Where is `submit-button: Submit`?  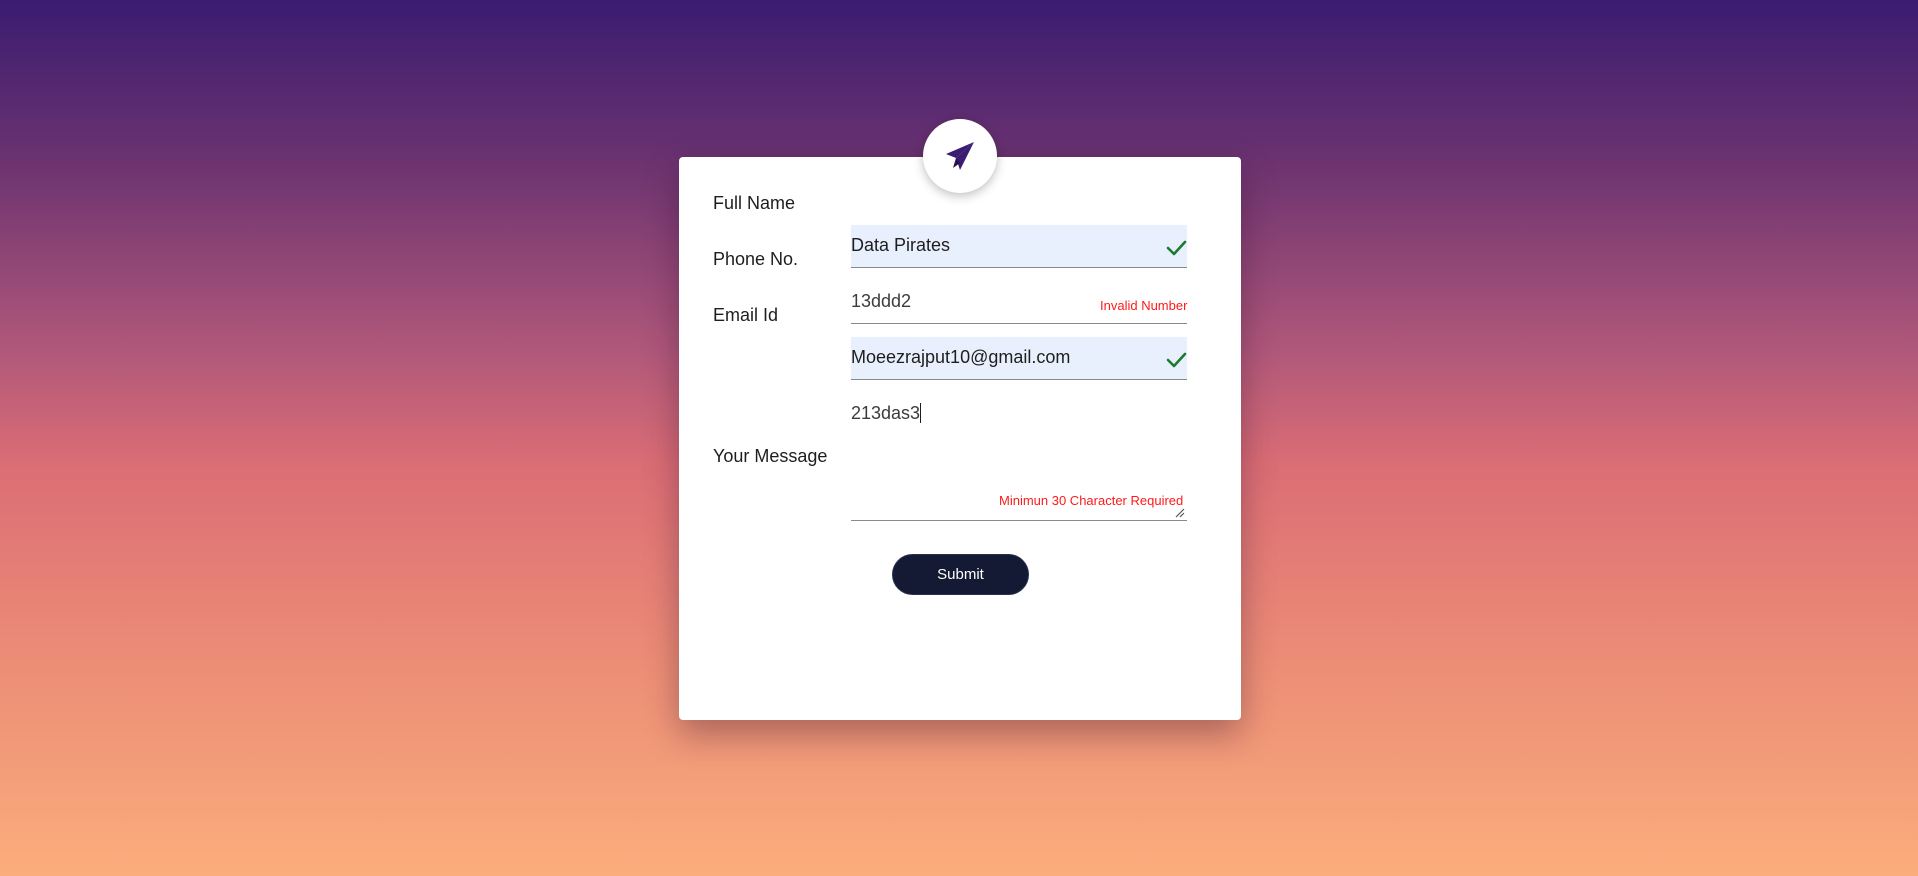
submit-button: Submit is located at coordinates (960, 574).